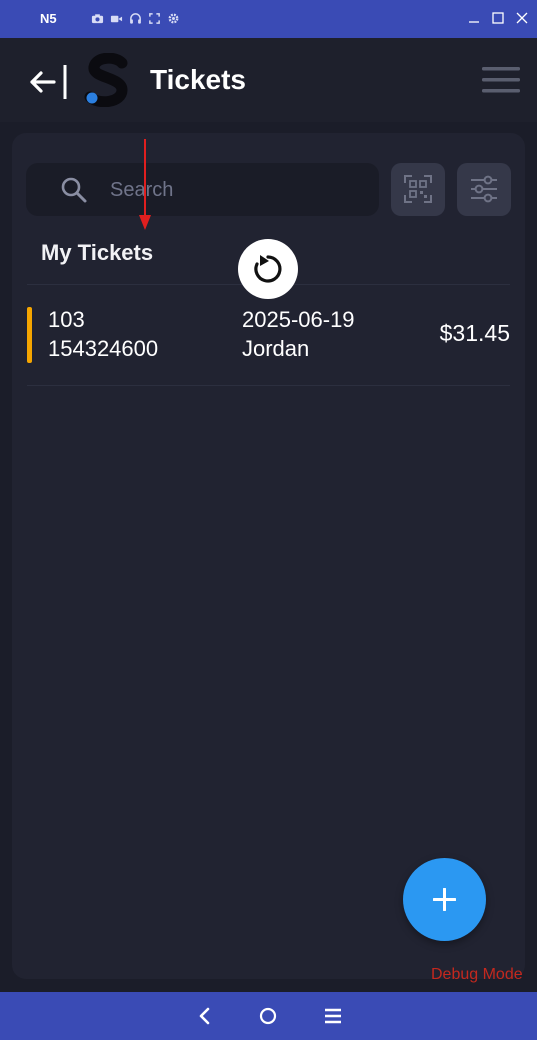 Image resolution: width=537 pixels, height=1040 pixels. I want to click on back-icon, so click(205, 1016).